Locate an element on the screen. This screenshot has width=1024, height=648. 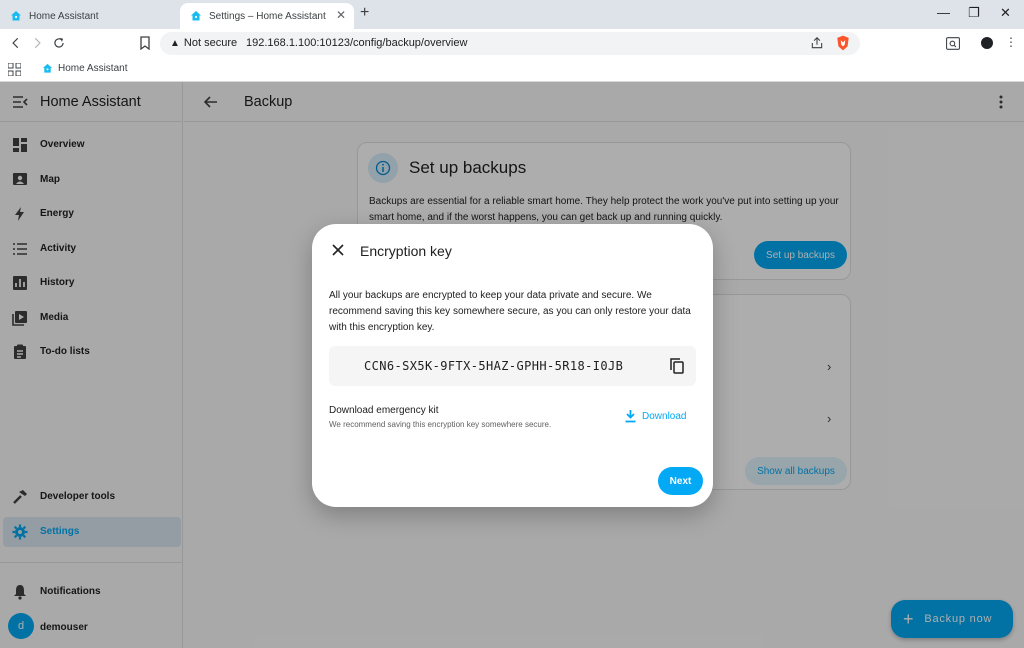
encryption-key-value: CCN6-SX5K-9FTX-5HAZ-GPHH-5R18-I0JB is located at coordinates (493, 366).